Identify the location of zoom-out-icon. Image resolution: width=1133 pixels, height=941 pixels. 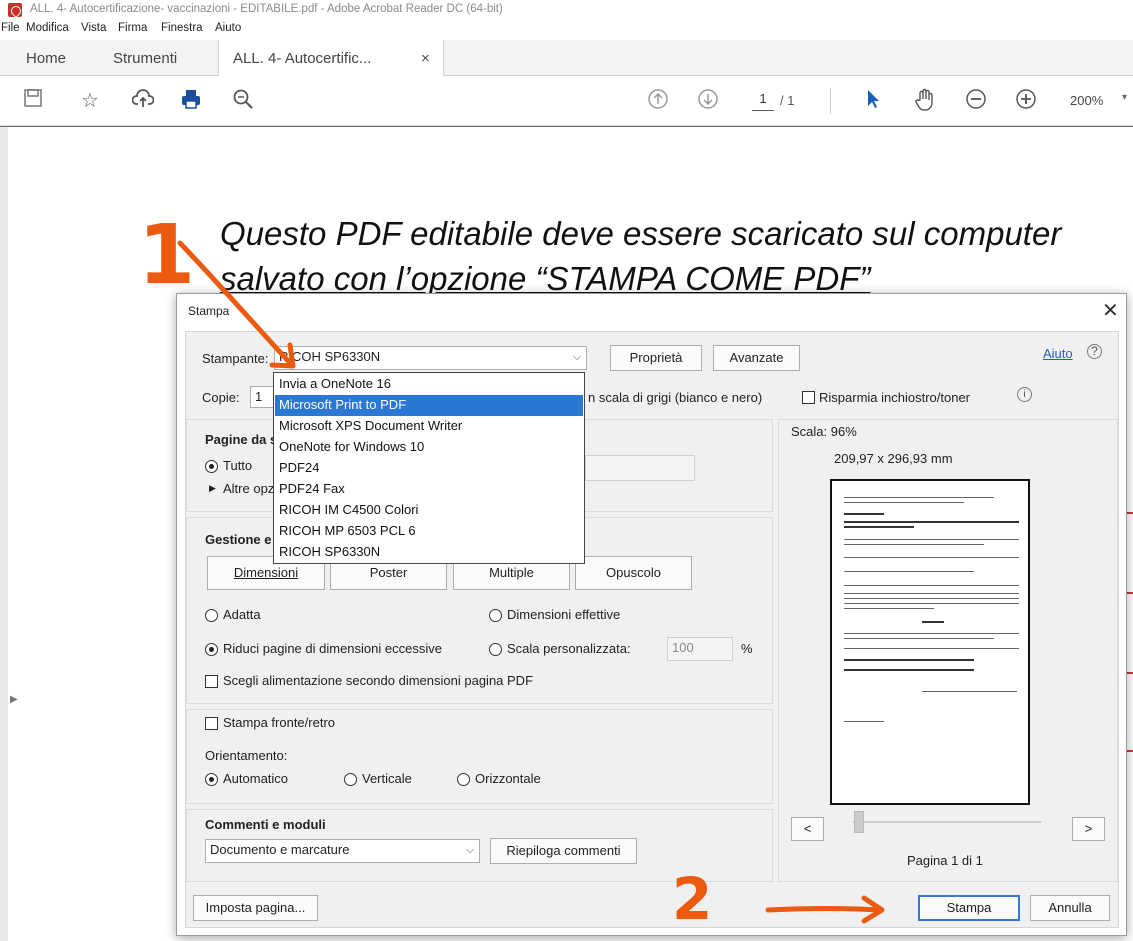
(976, 101).